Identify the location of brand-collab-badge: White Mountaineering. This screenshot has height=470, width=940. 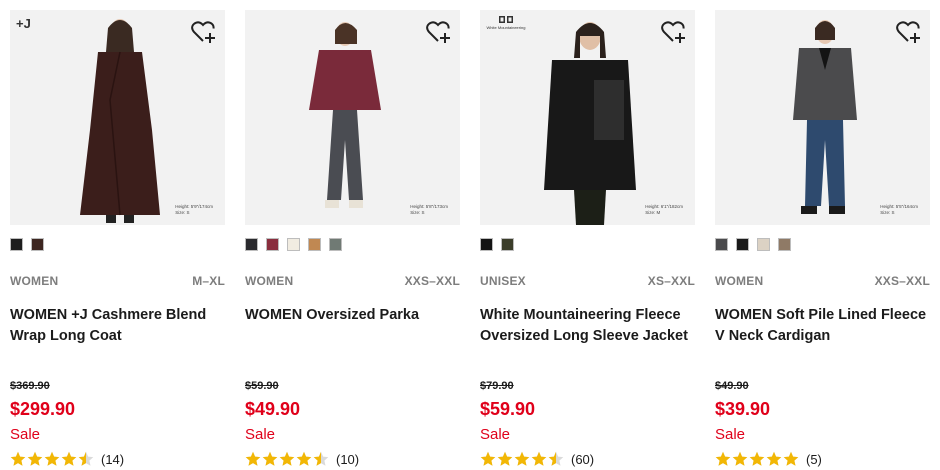
(506, 23).